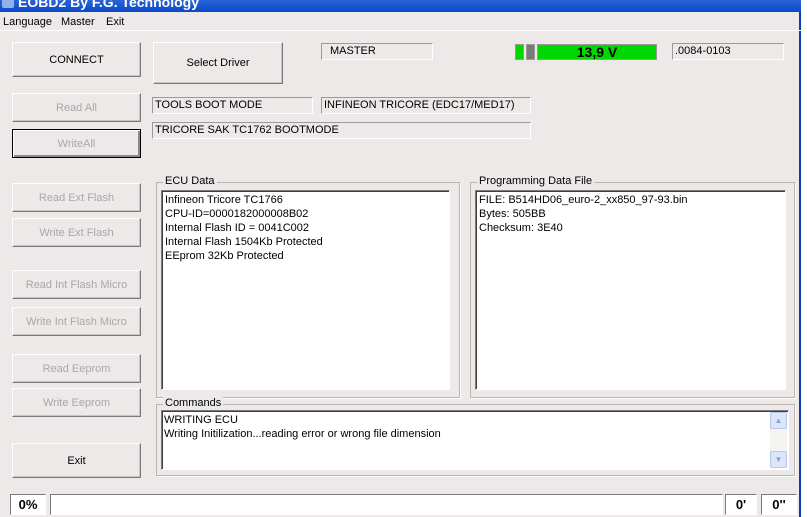  What do you see at coordinates (341, 130) in the screenshot?
I see `processor-field: TRICORE SAK TC1762 BOOTMODE` at bounding box center [341, 130].